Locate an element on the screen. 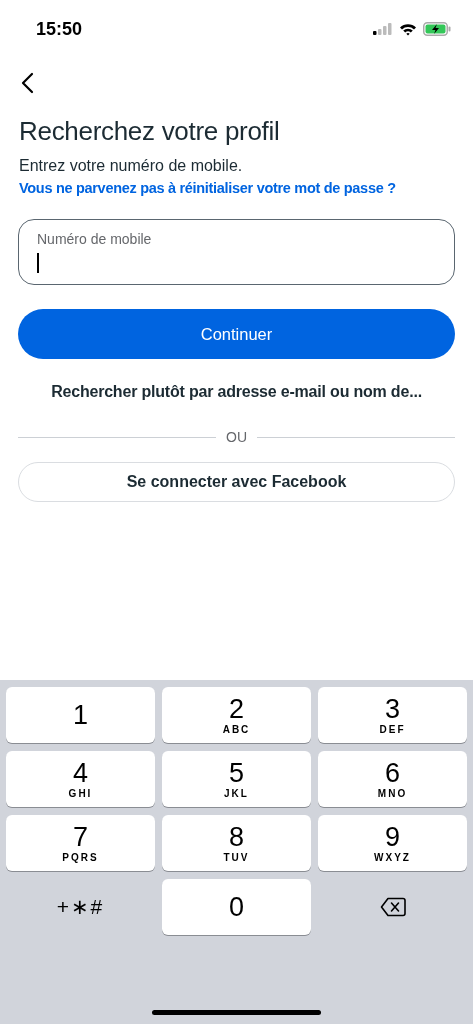 The image size is (473, 1024). keypad-key: 6 MNO is located at coordinates (392, 779).